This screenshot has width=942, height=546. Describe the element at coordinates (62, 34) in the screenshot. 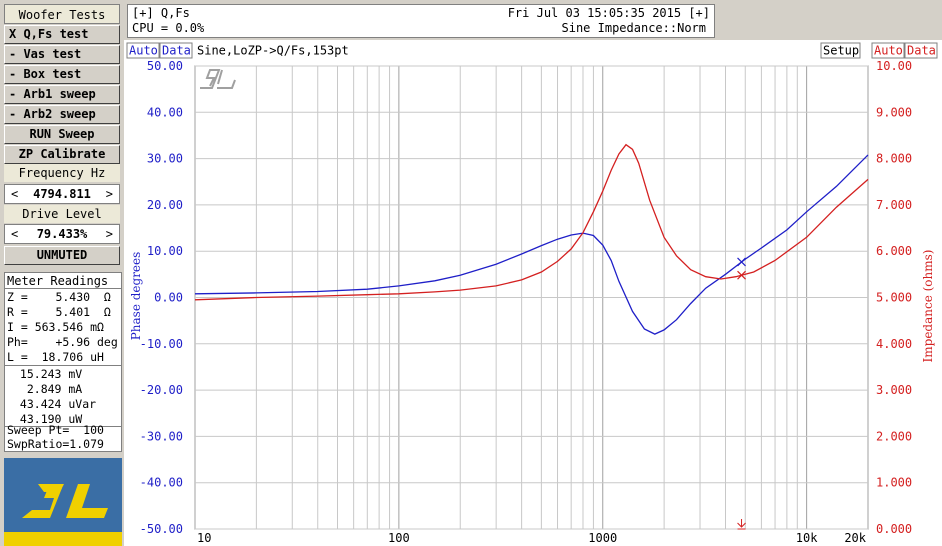

I see `qfs-test-button: X Q,Fs test` at that location.